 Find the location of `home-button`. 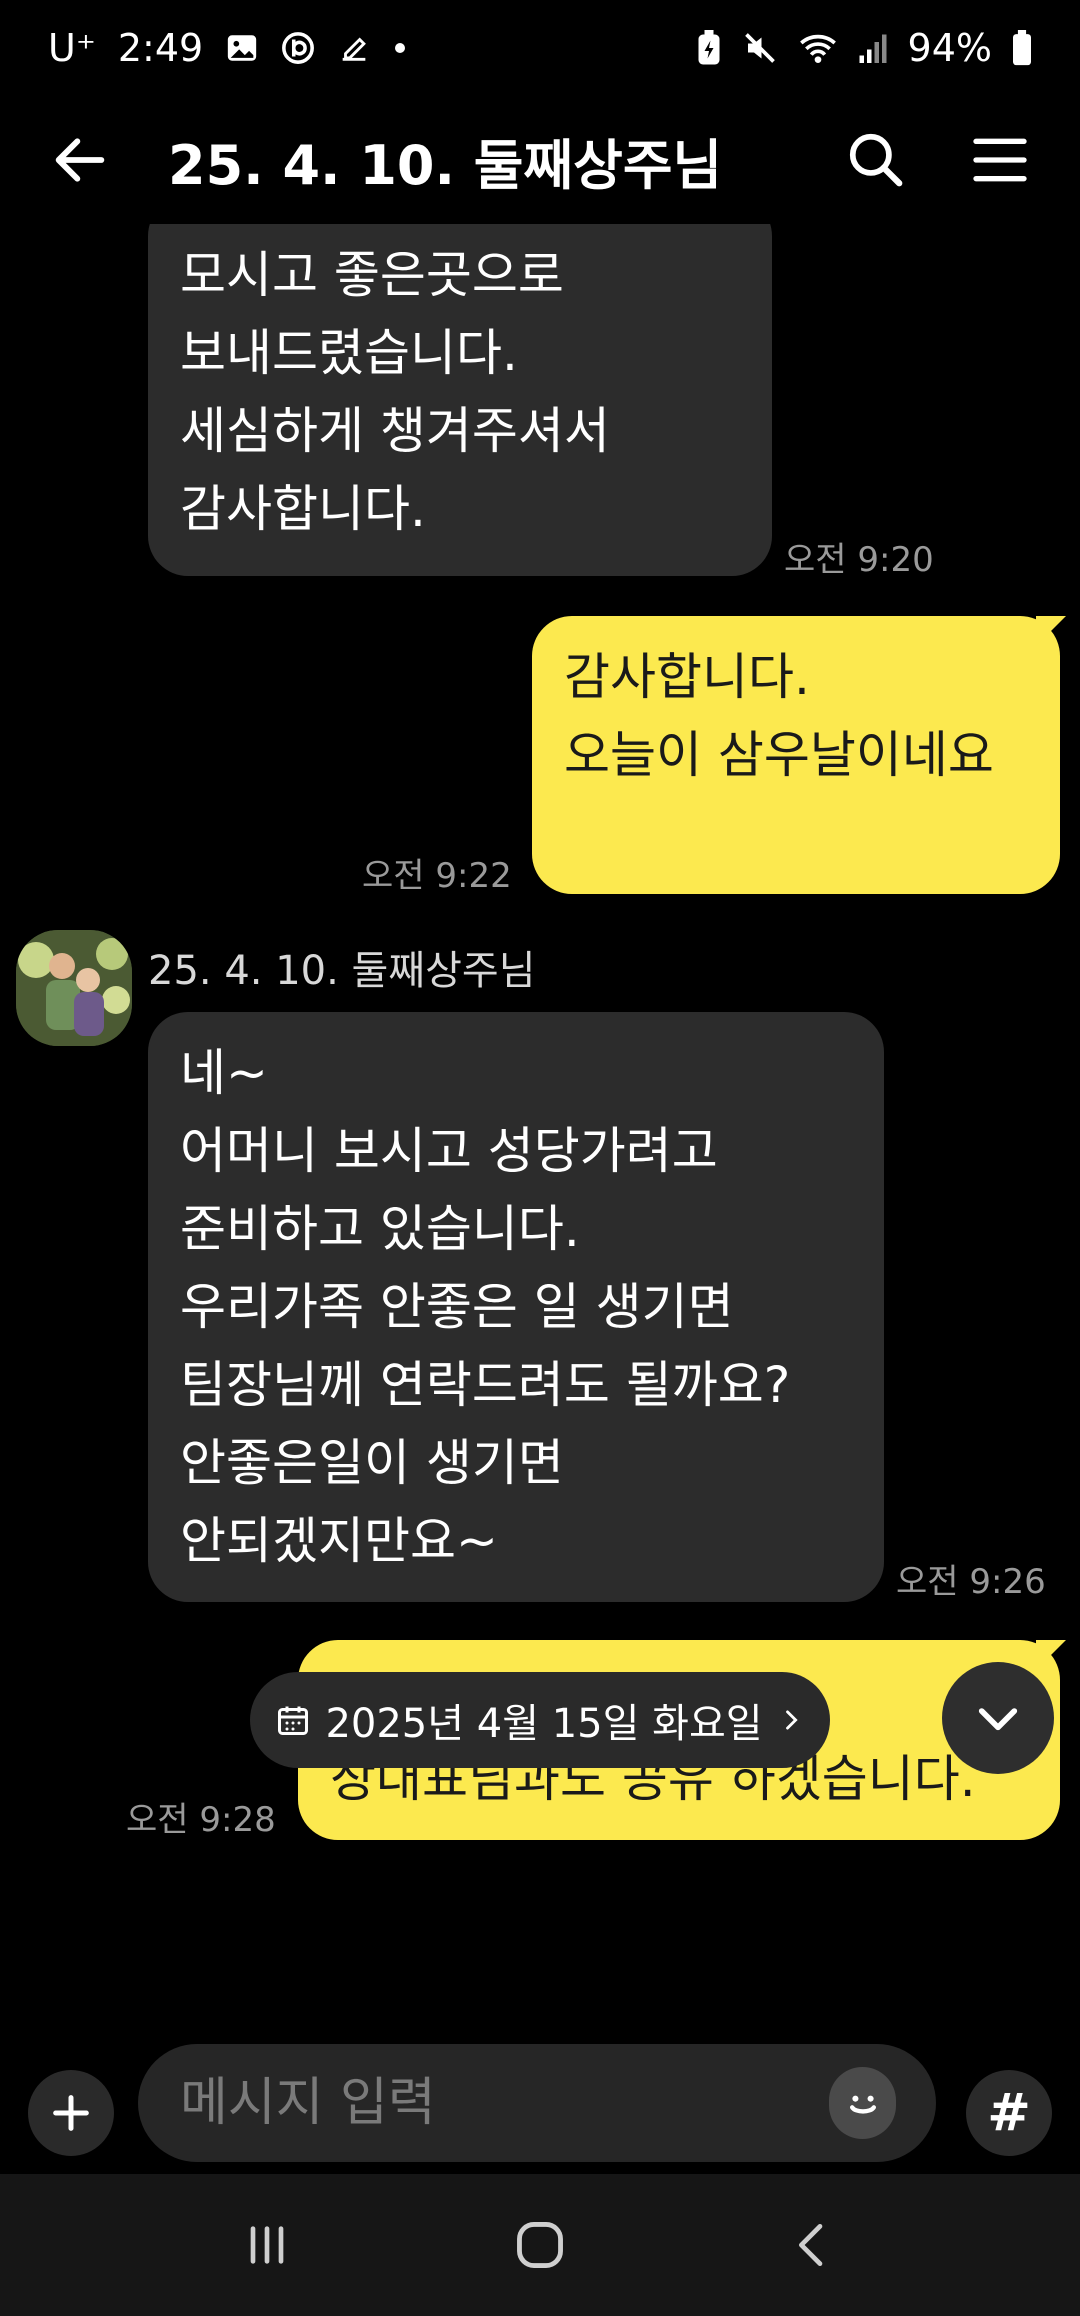

home-button is located at coordinates (540, 2245).